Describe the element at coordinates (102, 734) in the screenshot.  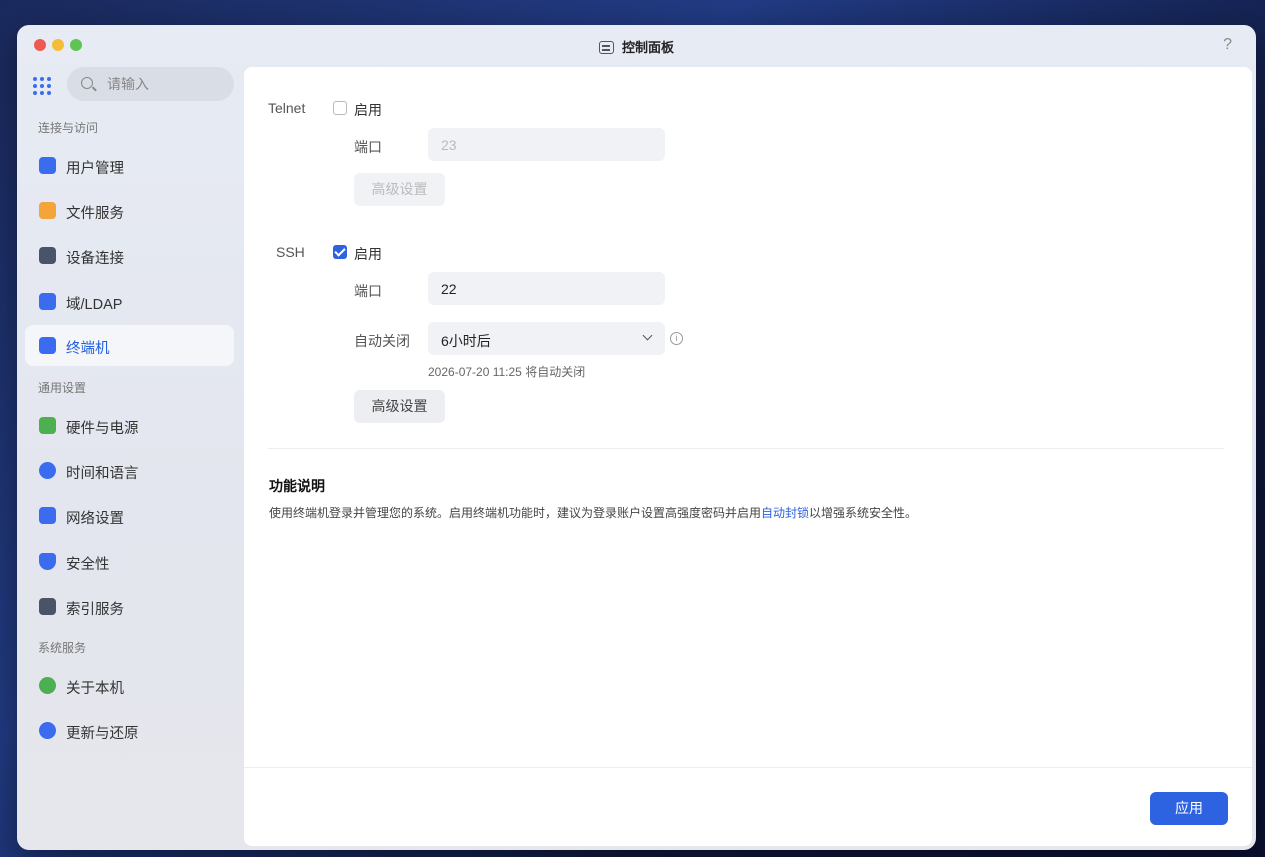
I see `sidebar-item-label: 更新与还原` at that location.